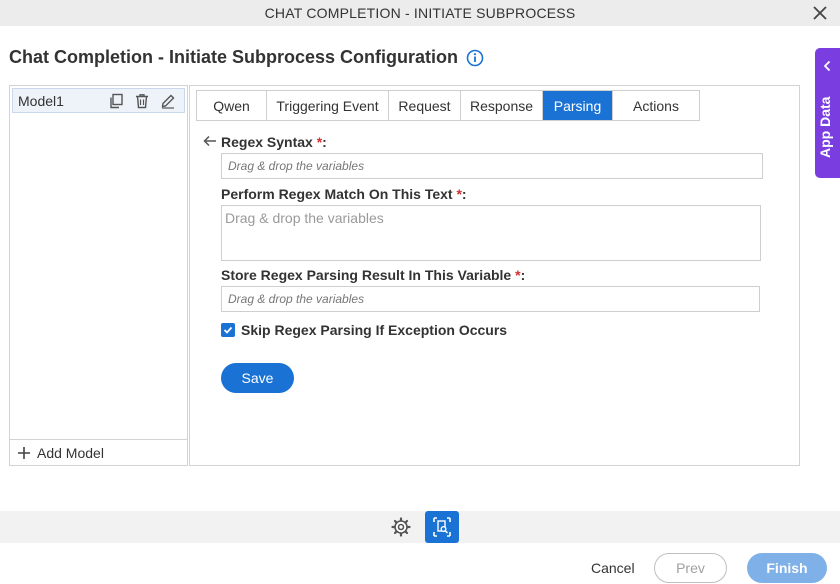 The width and height of the screenshot is (840, 584). I want to click on tab-response: Response, so click(502, 105).